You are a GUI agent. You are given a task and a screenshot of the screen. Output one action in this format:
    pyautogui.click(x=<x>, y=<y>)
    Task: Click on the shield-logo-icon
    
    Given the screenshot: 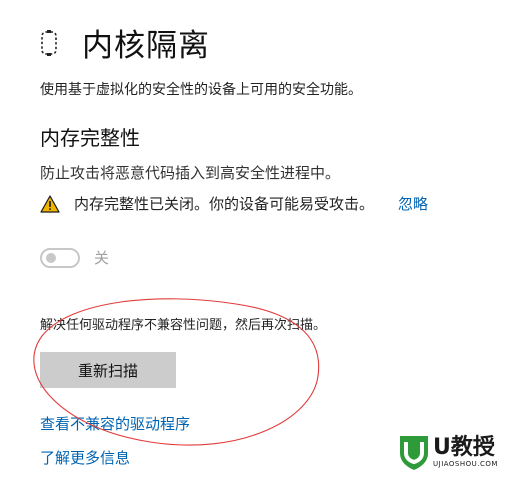 What is the action you would take?
    pyautogui.click(x=414, y=453)
    